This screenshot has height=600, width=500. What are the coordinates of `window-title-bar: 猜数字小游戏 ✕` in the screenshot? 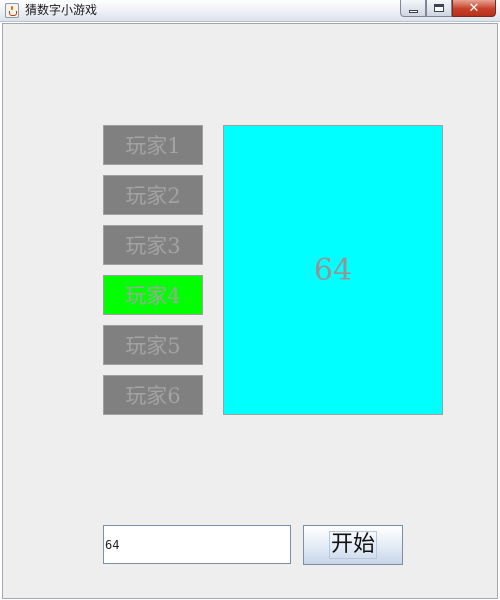 It's located at (250, 11).